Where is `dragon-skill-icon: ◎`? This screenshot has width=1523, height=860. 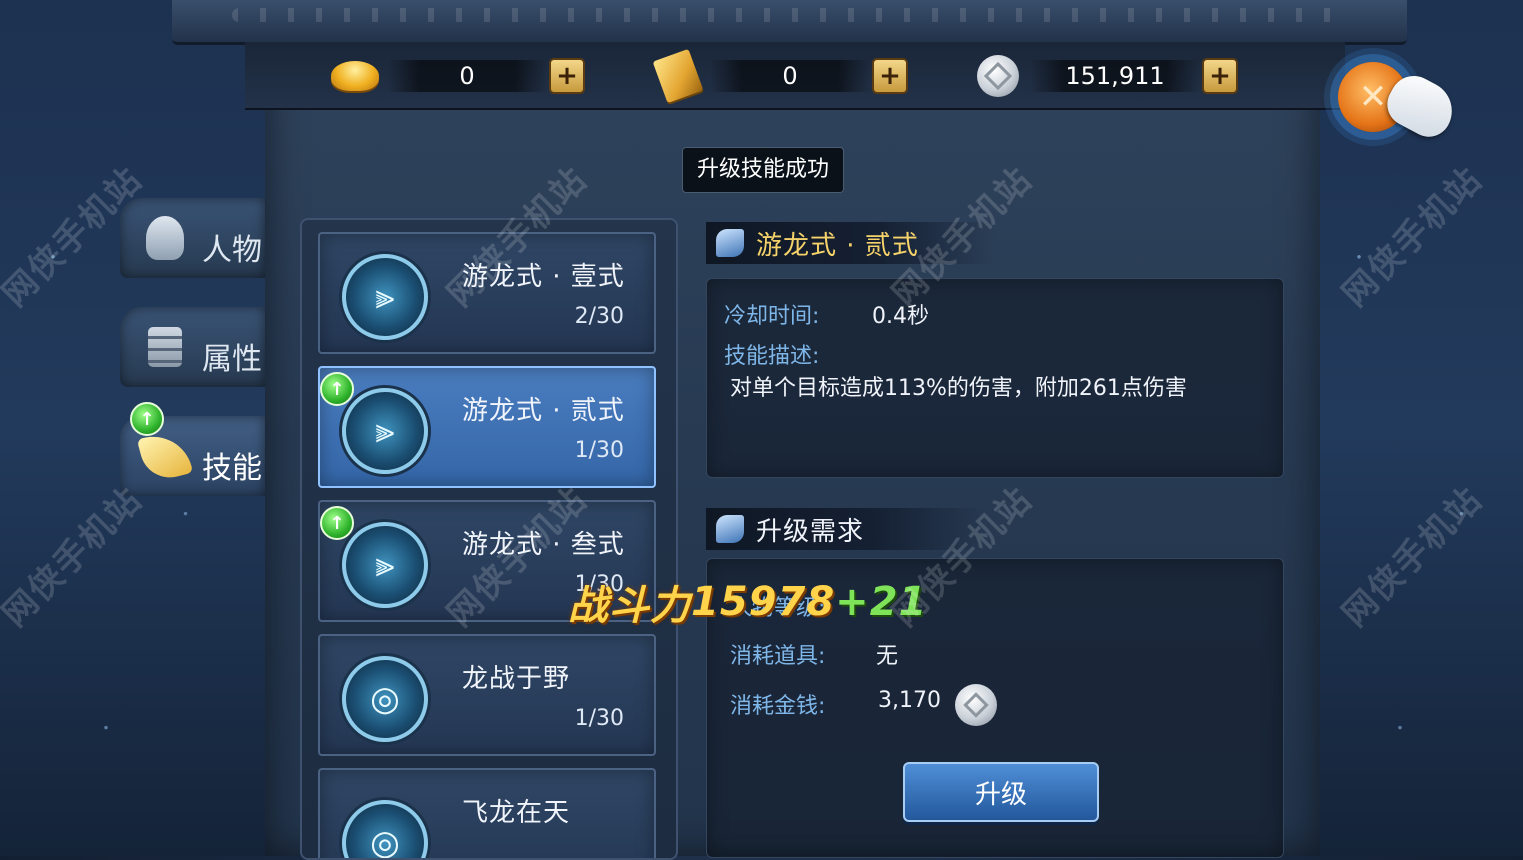 dragon-skill-icon: ◎ is located at coordinates (385, 699).